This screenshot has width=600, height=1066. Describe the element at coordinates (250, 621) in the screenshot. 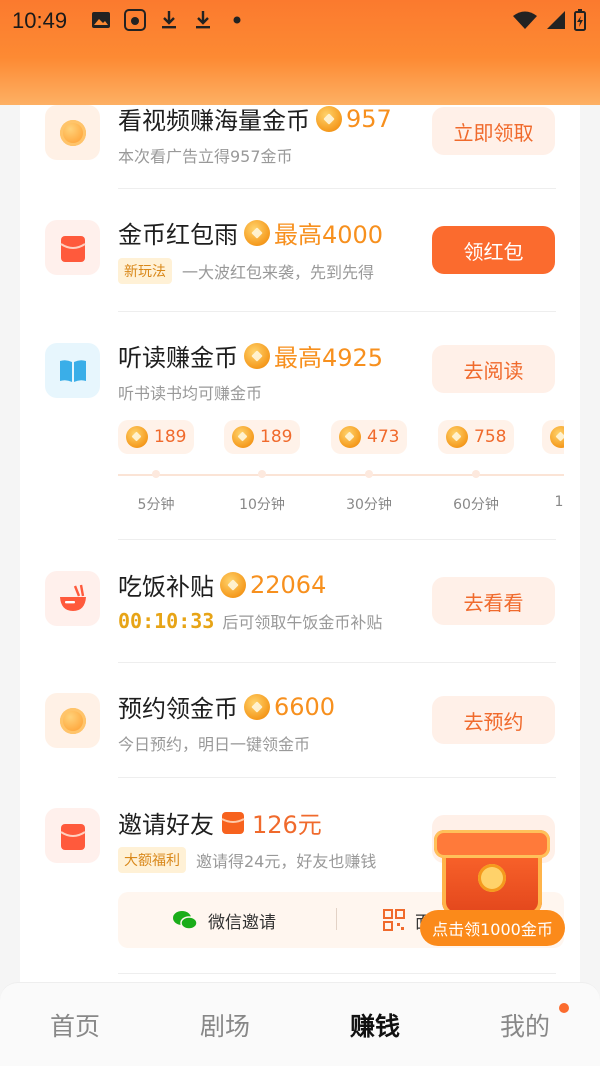

I see `task-subtitle: 00:10:33 后可领取午饭金币补贴` at that location.